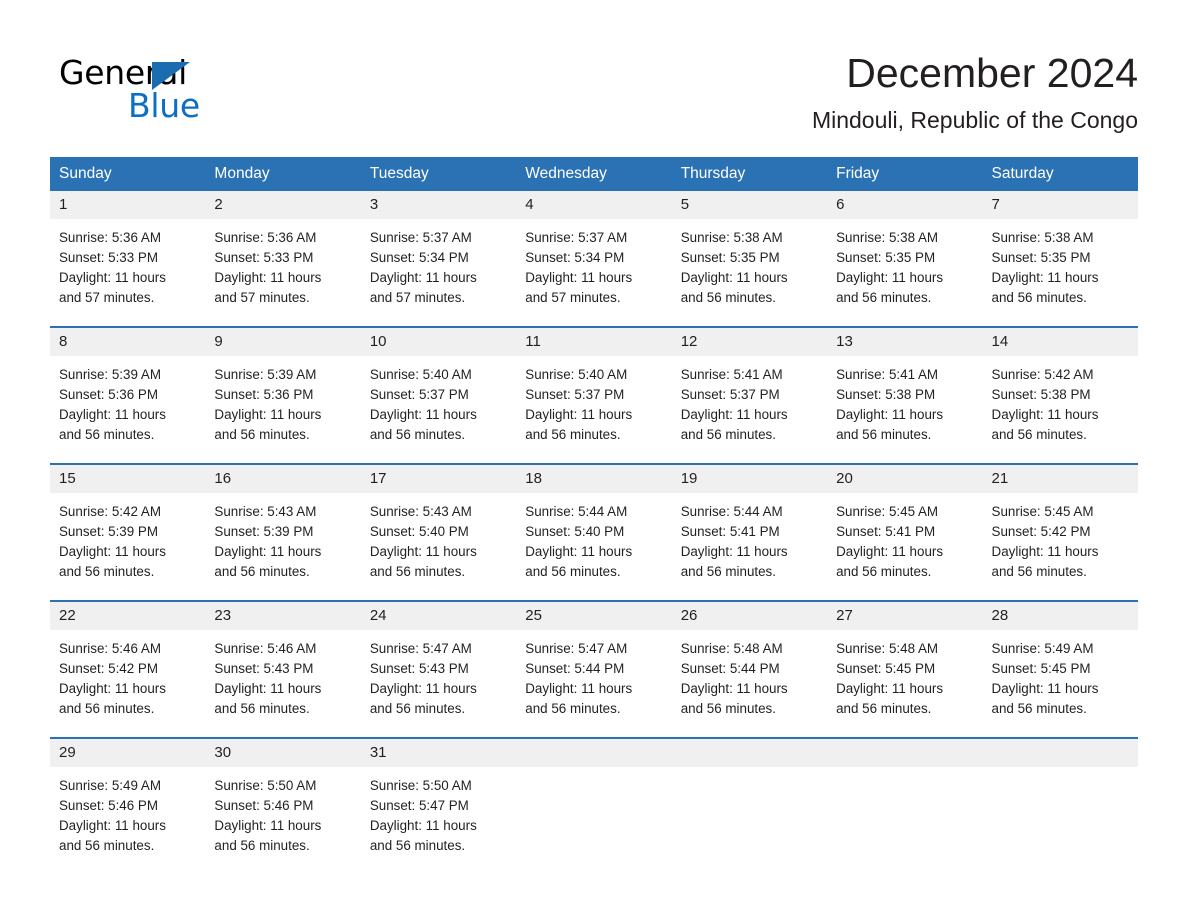 This screenshot has height=918, width=1188. What do you see at coordinates (576, 511) in the screenshot?
I see `sunrise-text: Sunrise: 5:44 AM` at bounding box center [576, 511].